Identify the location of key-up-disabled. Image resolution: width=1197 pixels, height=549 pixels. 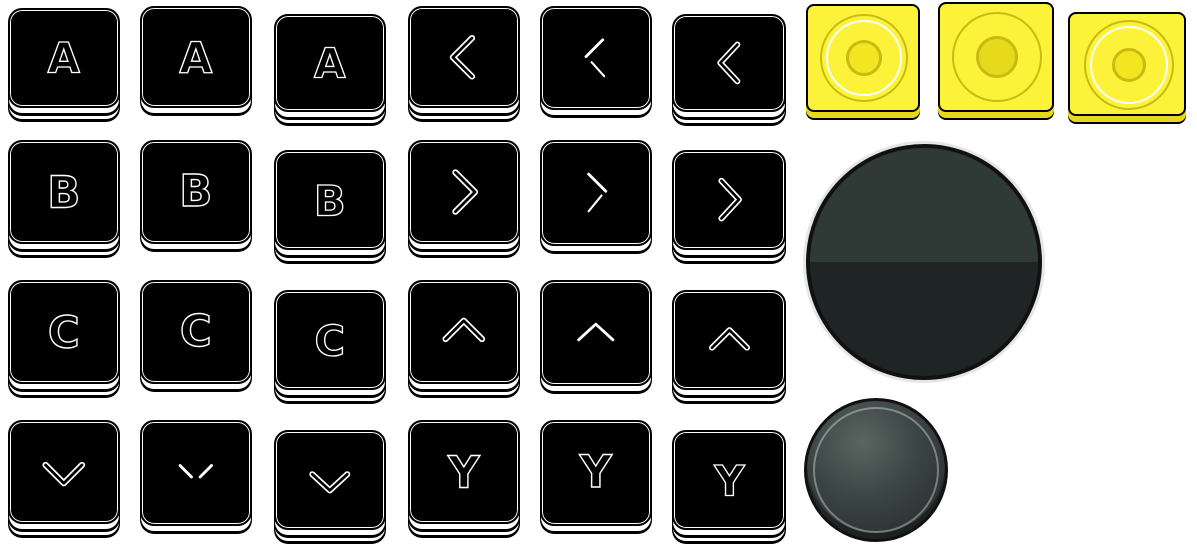
(729, 340).